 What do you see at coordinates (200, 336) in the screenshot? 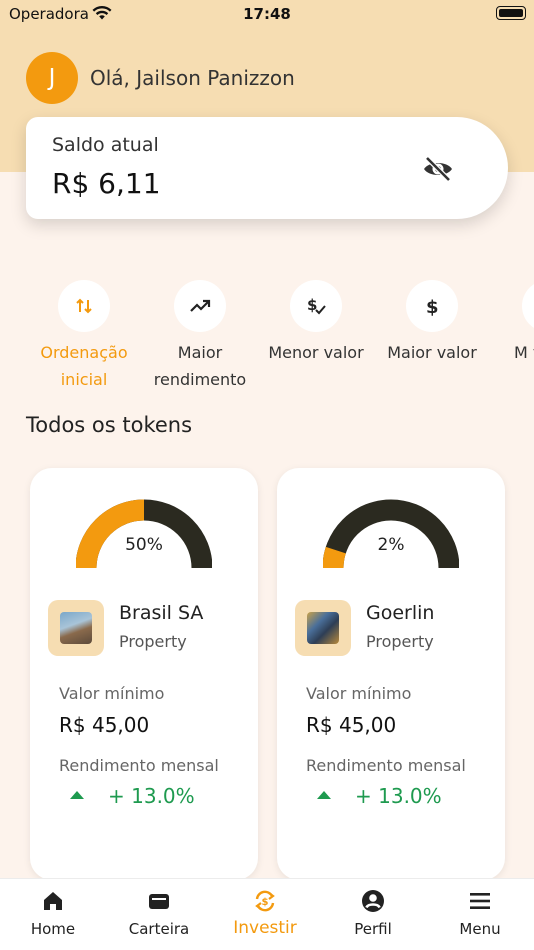
I see `filter-highest-yield: Maior rendimento` at bounding box center [200, 336].